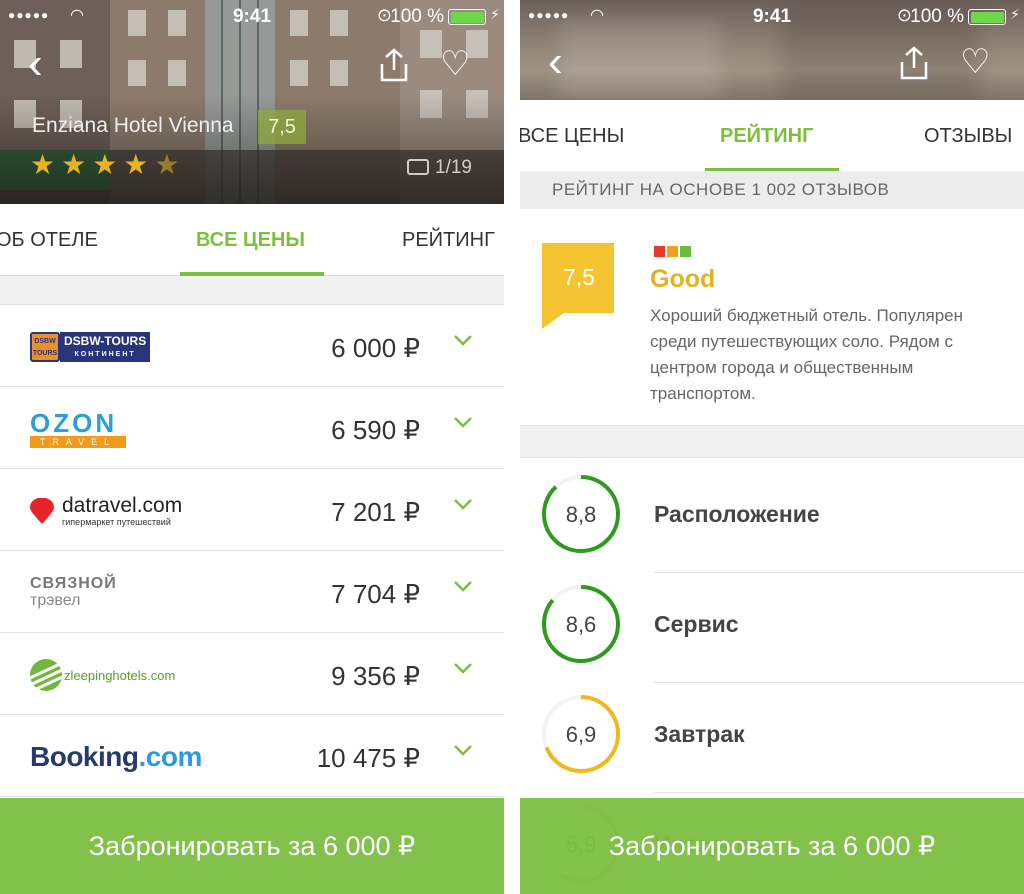  I want to click on tab-bar: ВСЕ ЦЕНЫ РЕЙТИНГ ОТЗЫВЫ, so click(772, 136).